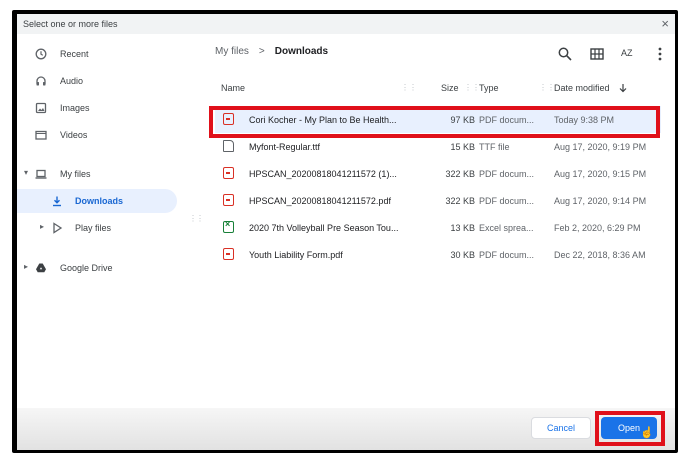 The image size is (688, 463). I want to click on sidebar-item-videos: Videos, so click(97, 135).